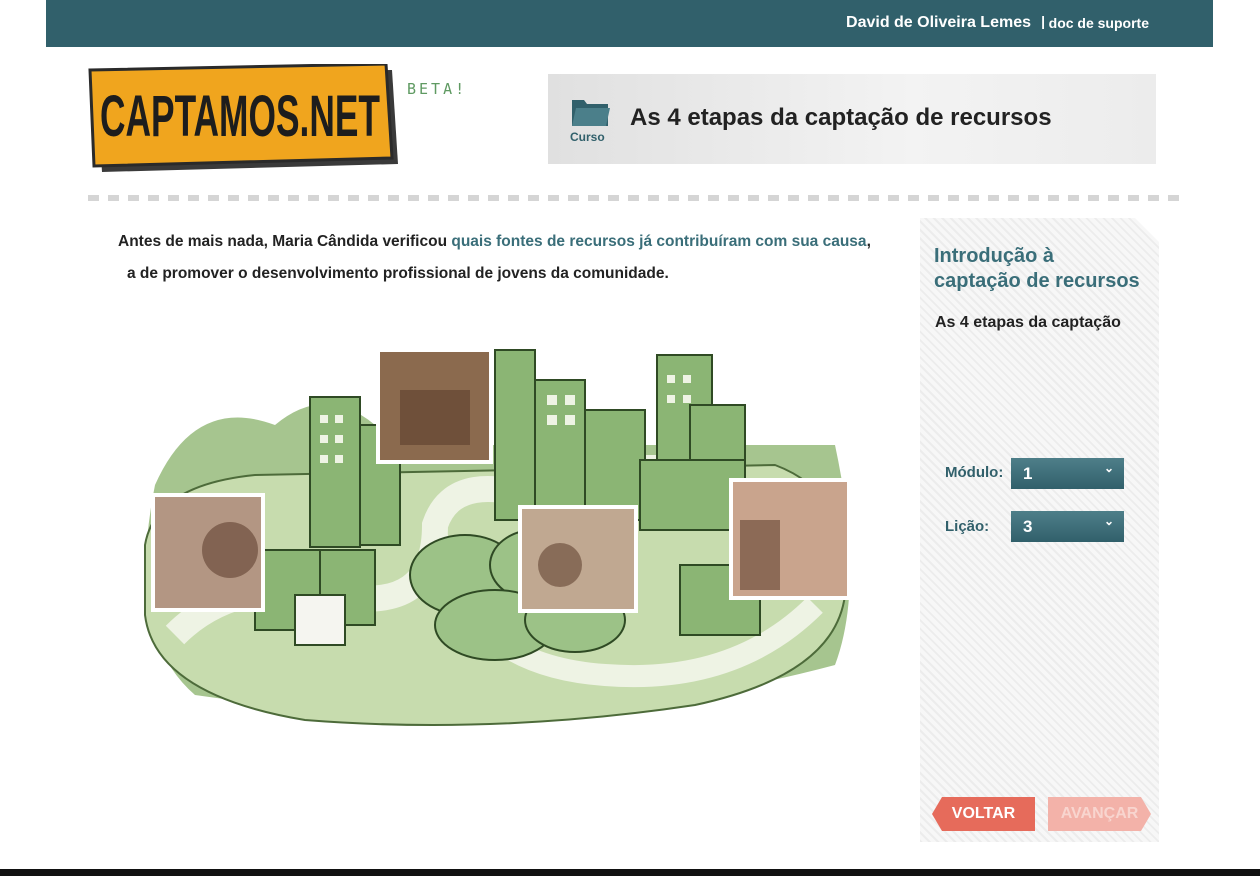  I want to click on bottom-bar, so click(630, 872).